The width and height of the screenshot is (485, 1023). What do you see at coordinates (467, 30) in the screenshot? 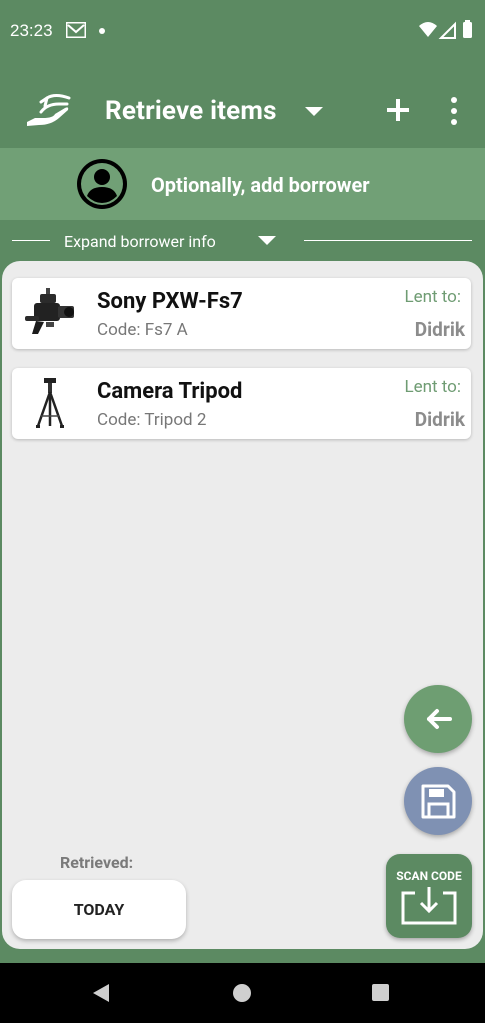
I see `battery-icon` at bounding box center [467, 30].